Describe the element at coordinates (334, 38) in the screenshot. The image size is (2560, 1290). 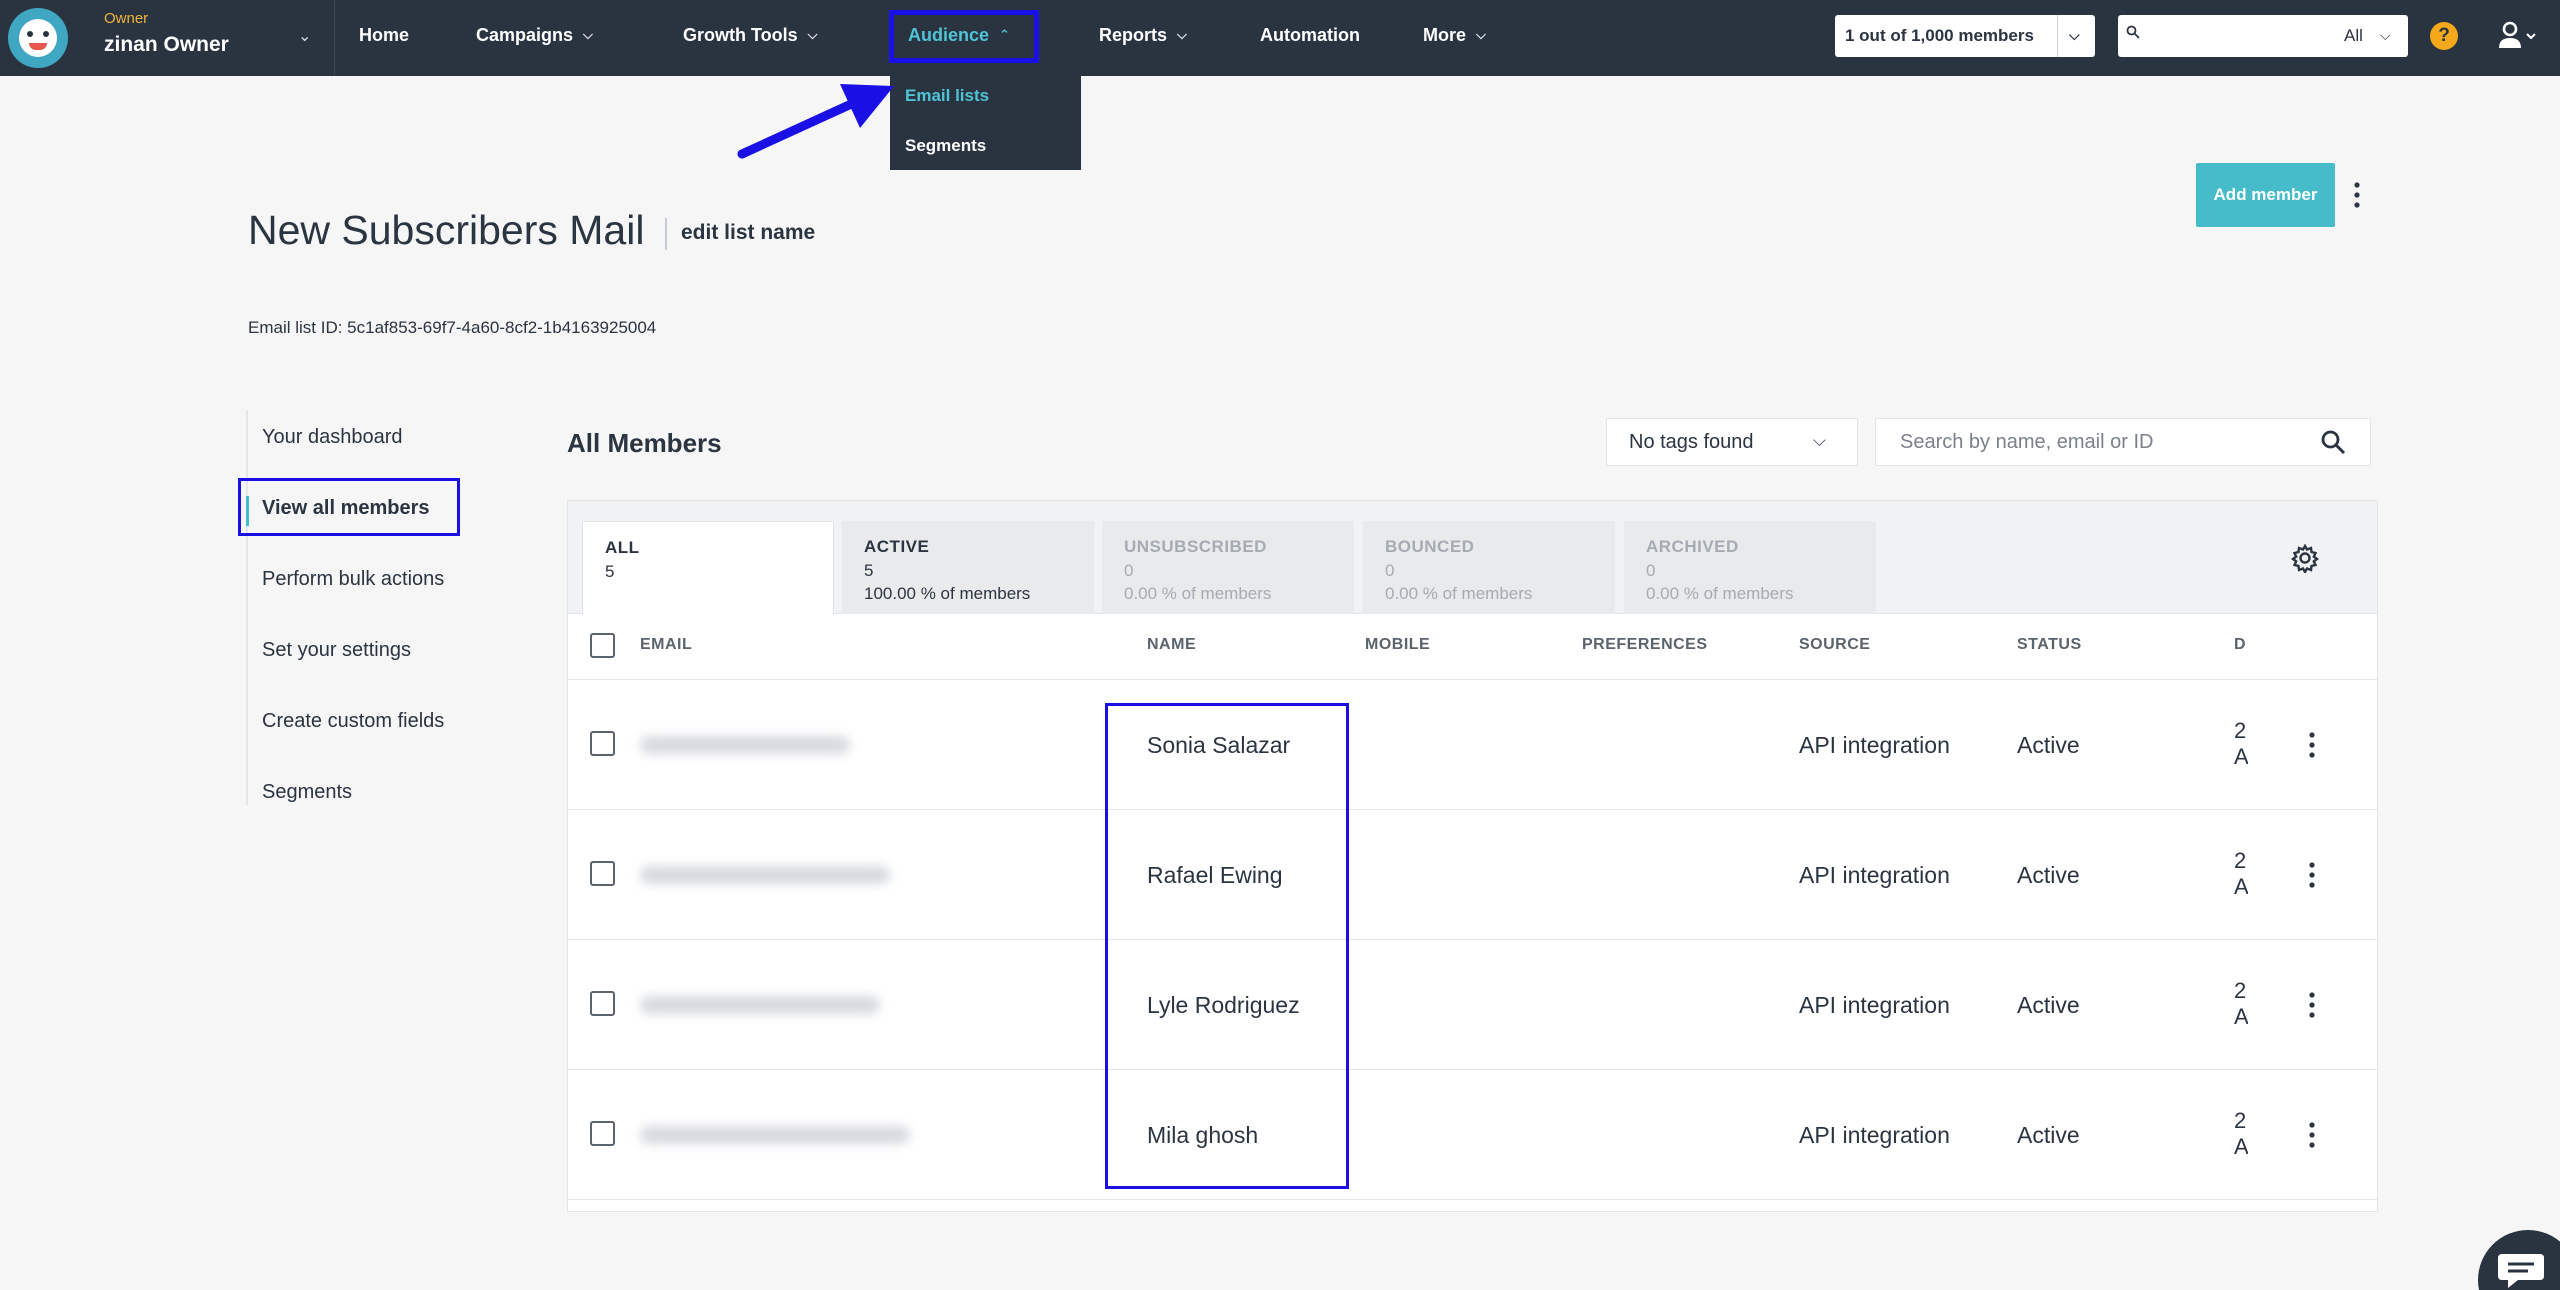
I see `nav-divider` at that location.